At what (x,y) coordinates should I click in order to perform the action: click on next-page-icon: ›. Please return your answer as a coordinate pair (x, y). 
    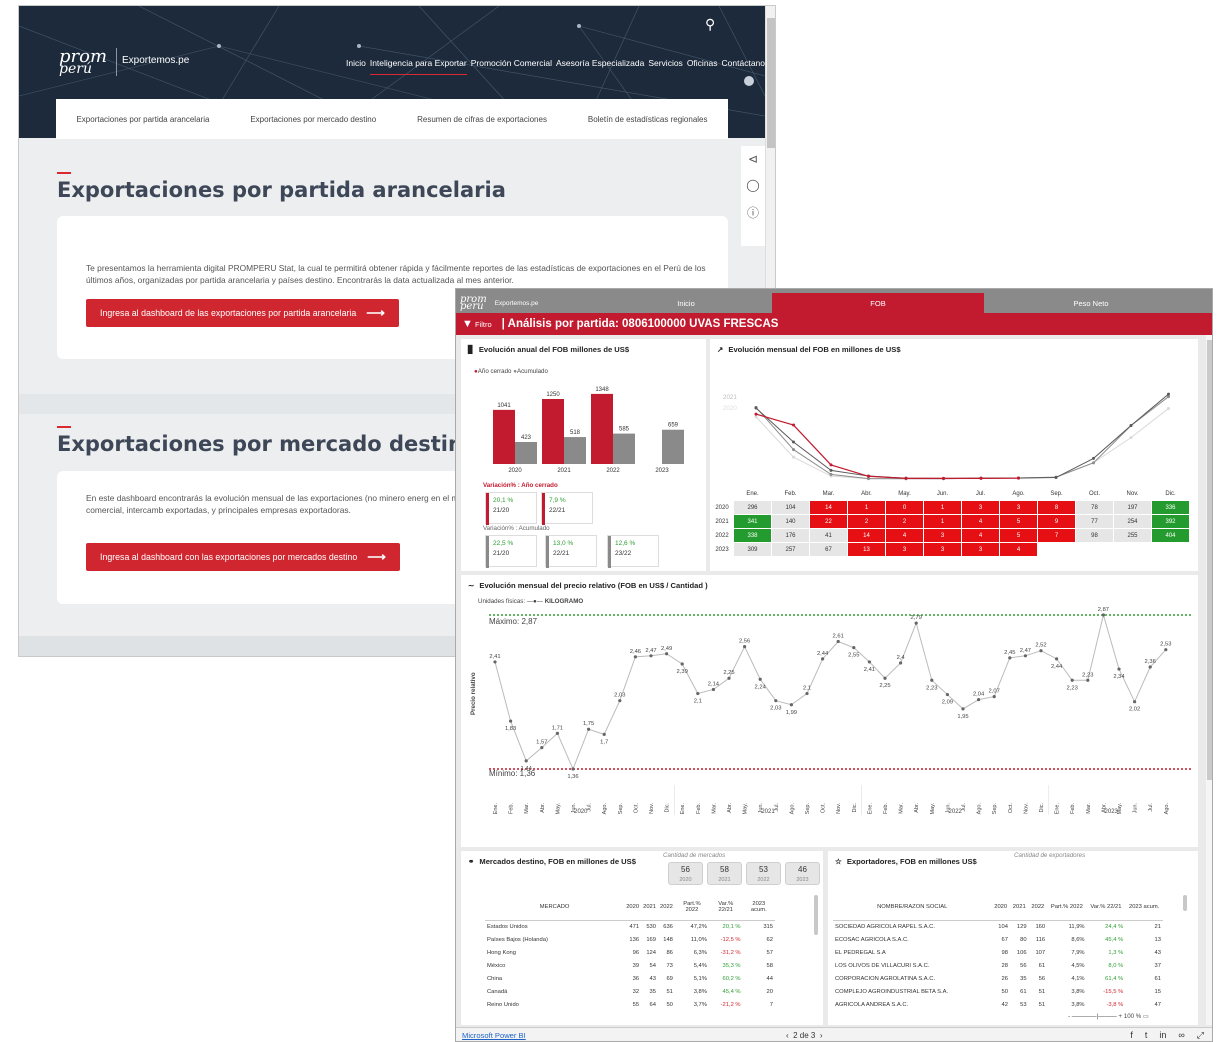
    Looking at the image, I should click on (821, 1035).